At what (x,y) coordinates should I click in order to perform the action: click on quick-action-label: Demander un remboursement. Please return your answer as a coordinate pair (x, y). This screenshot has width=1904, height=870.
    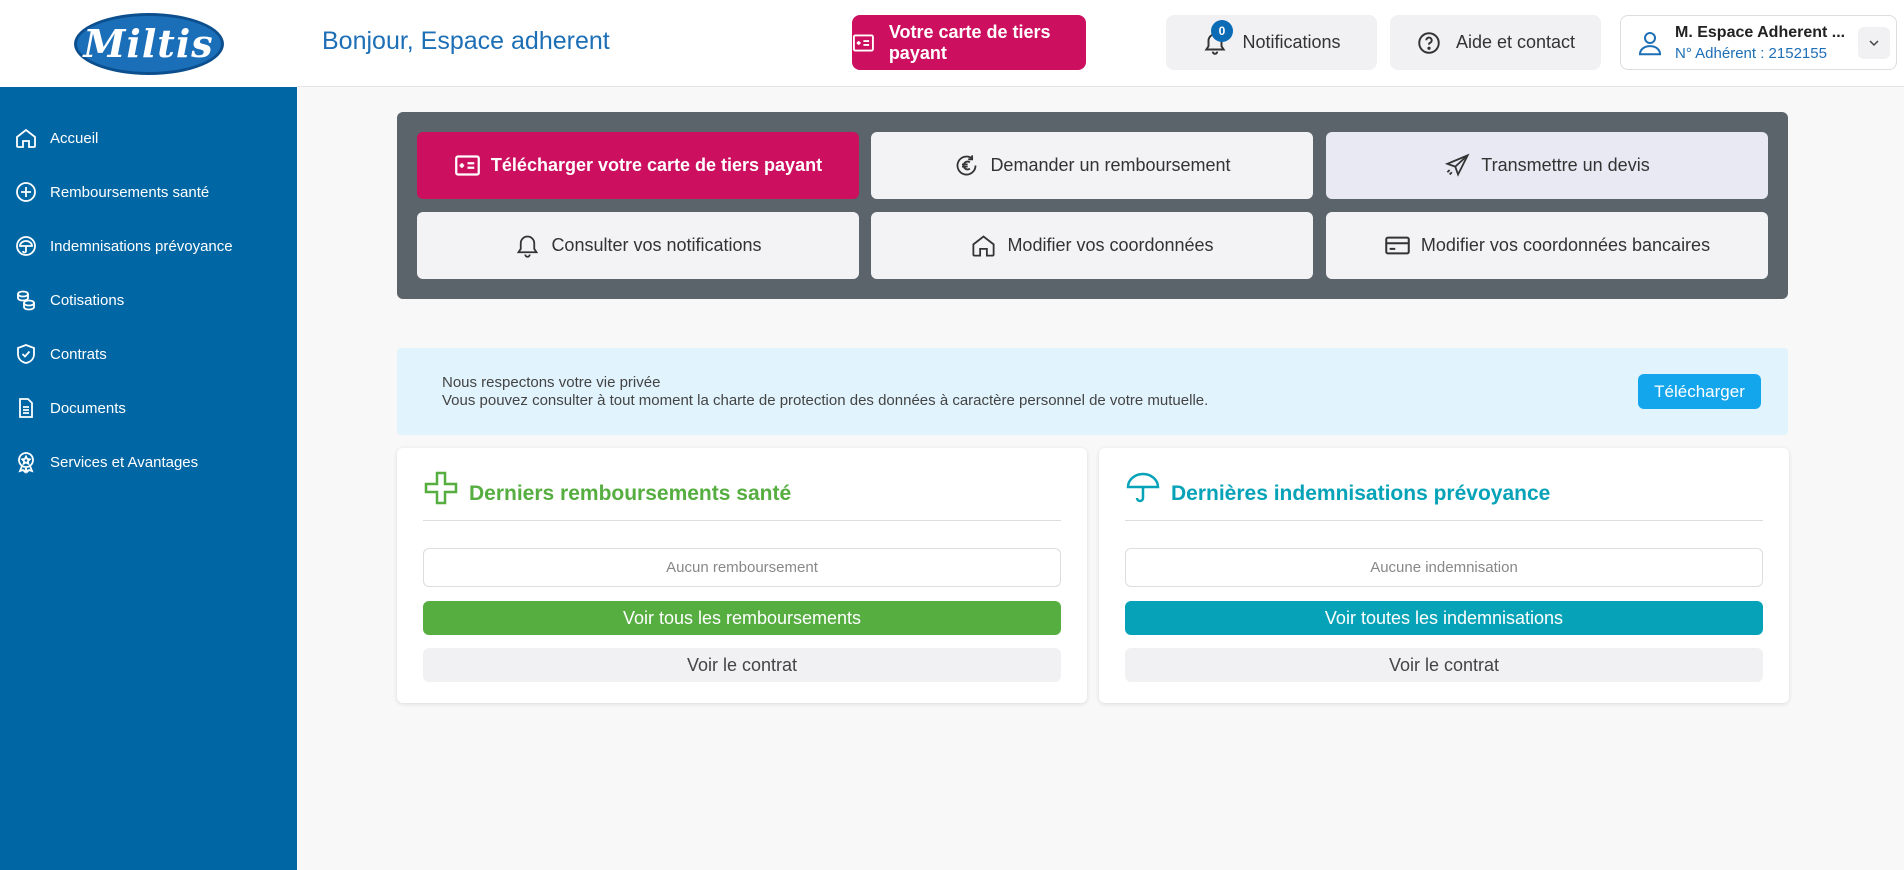
    Looking at the image, I should click on (1110, 165).